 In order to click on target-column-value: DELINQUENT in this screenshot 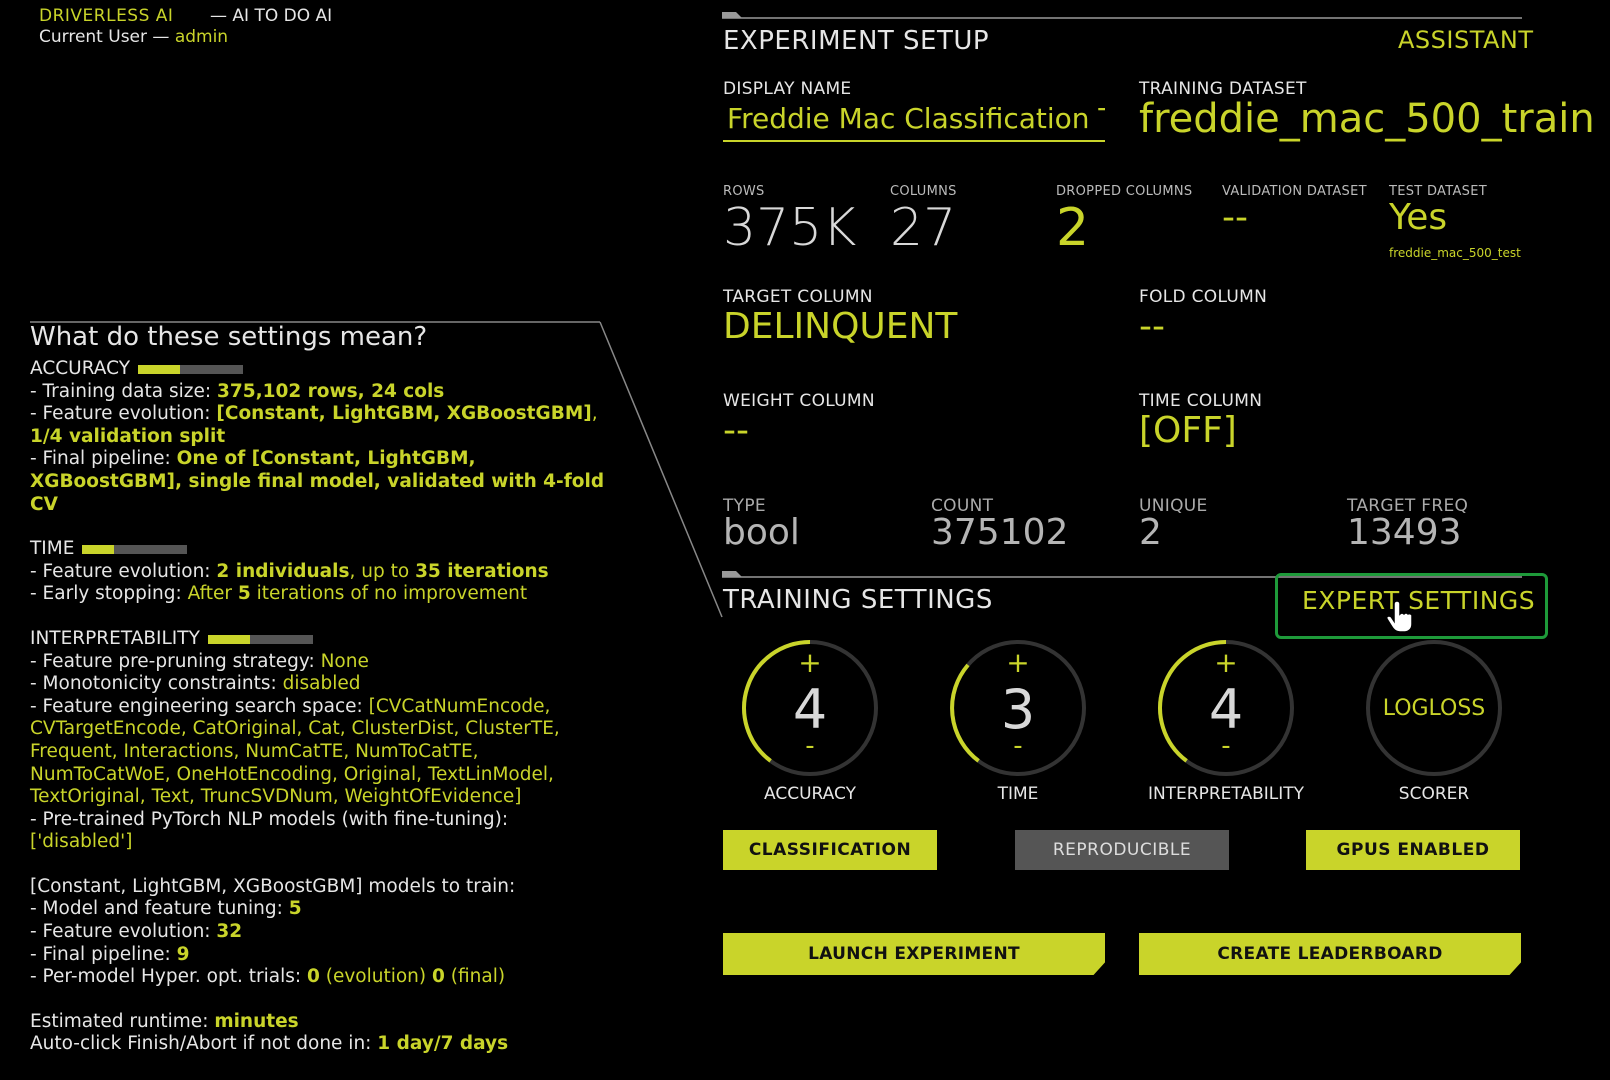, I will do `click(840, 326)`.